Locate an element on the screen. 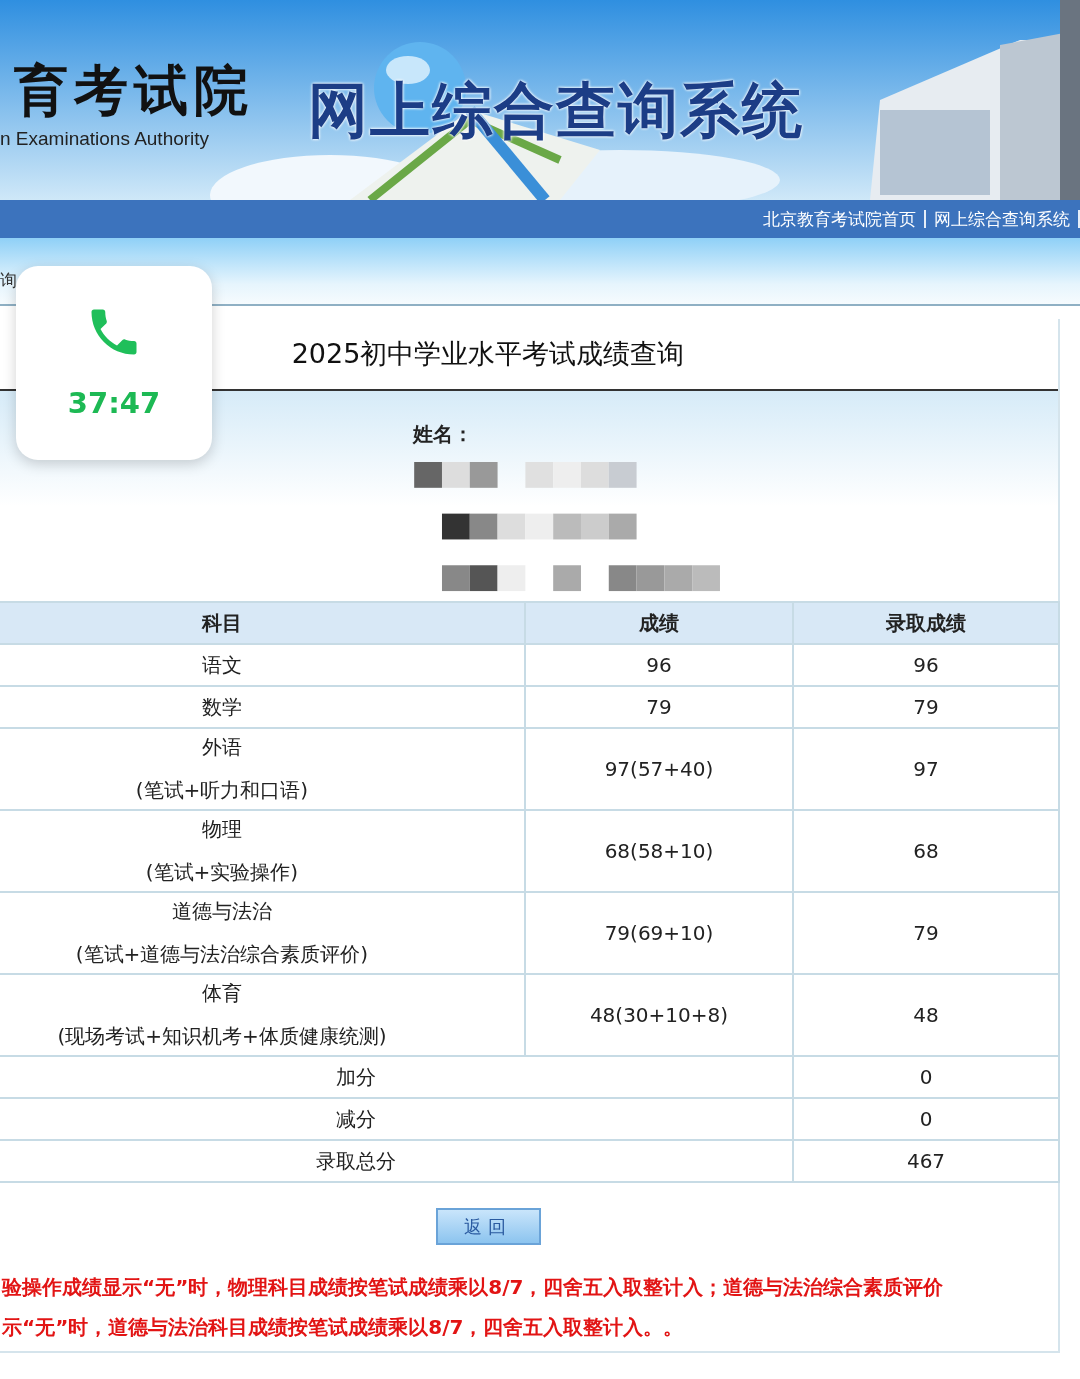 The width and height of the screenshot is (1080, 1379). subject-name: 物理 is located at coordinates (222, 829).